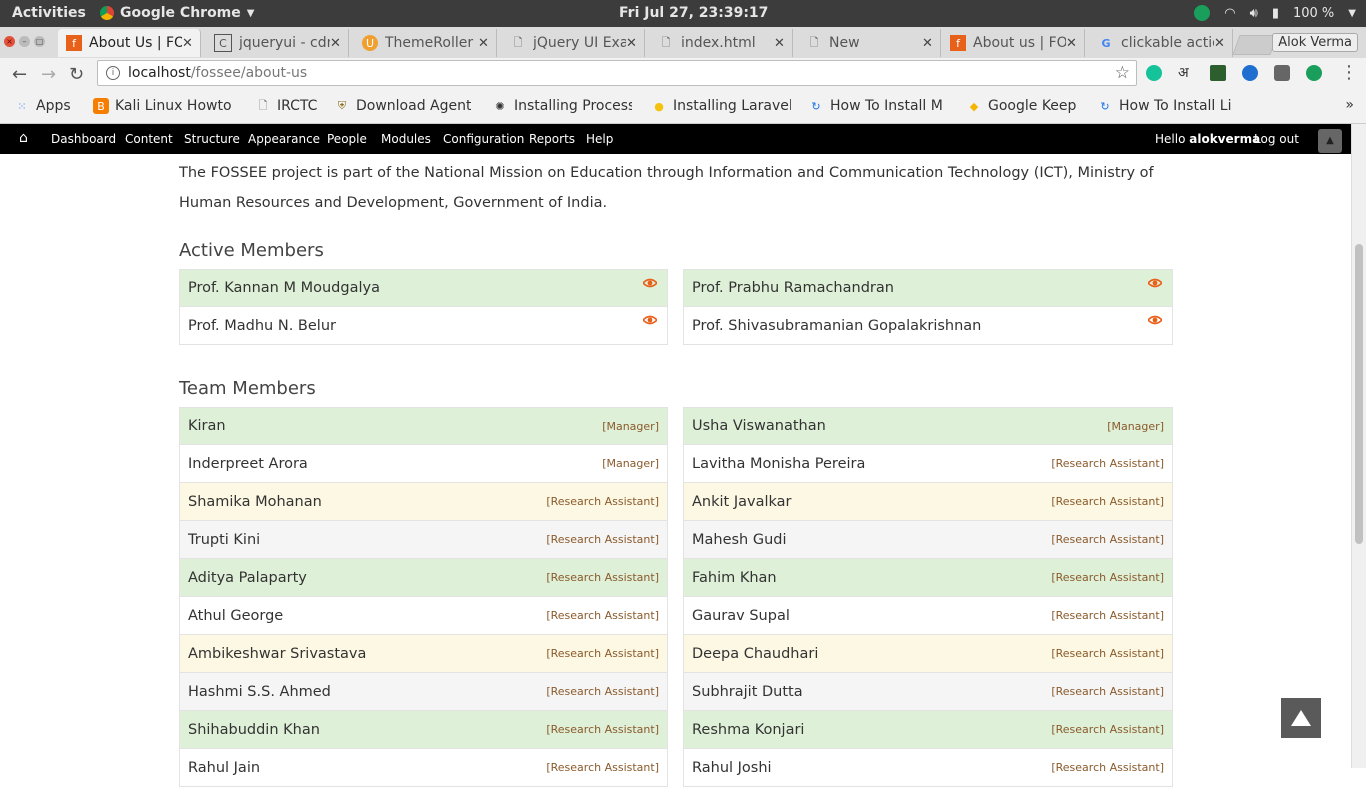 The height and width of the screenshot is (787, 1366). Describe the element at coordinates (1161, 43) in the screenshot. I see `browser-tab: Gclickable action✕` at that location.